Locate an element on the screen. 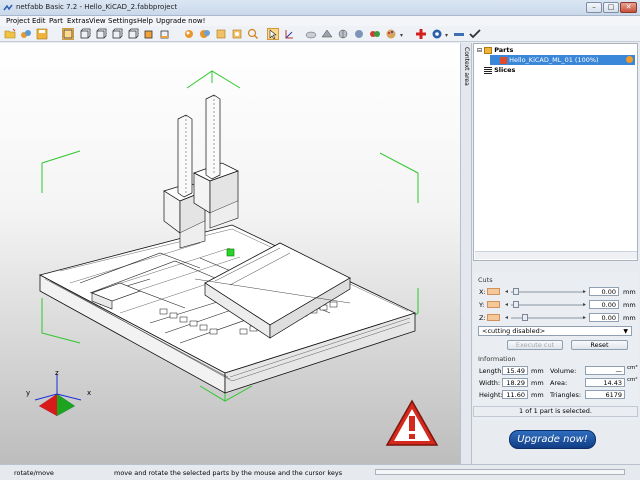 This screenshot has width=640, height=480. color-palette-icon is located at coordinates (391, 34).